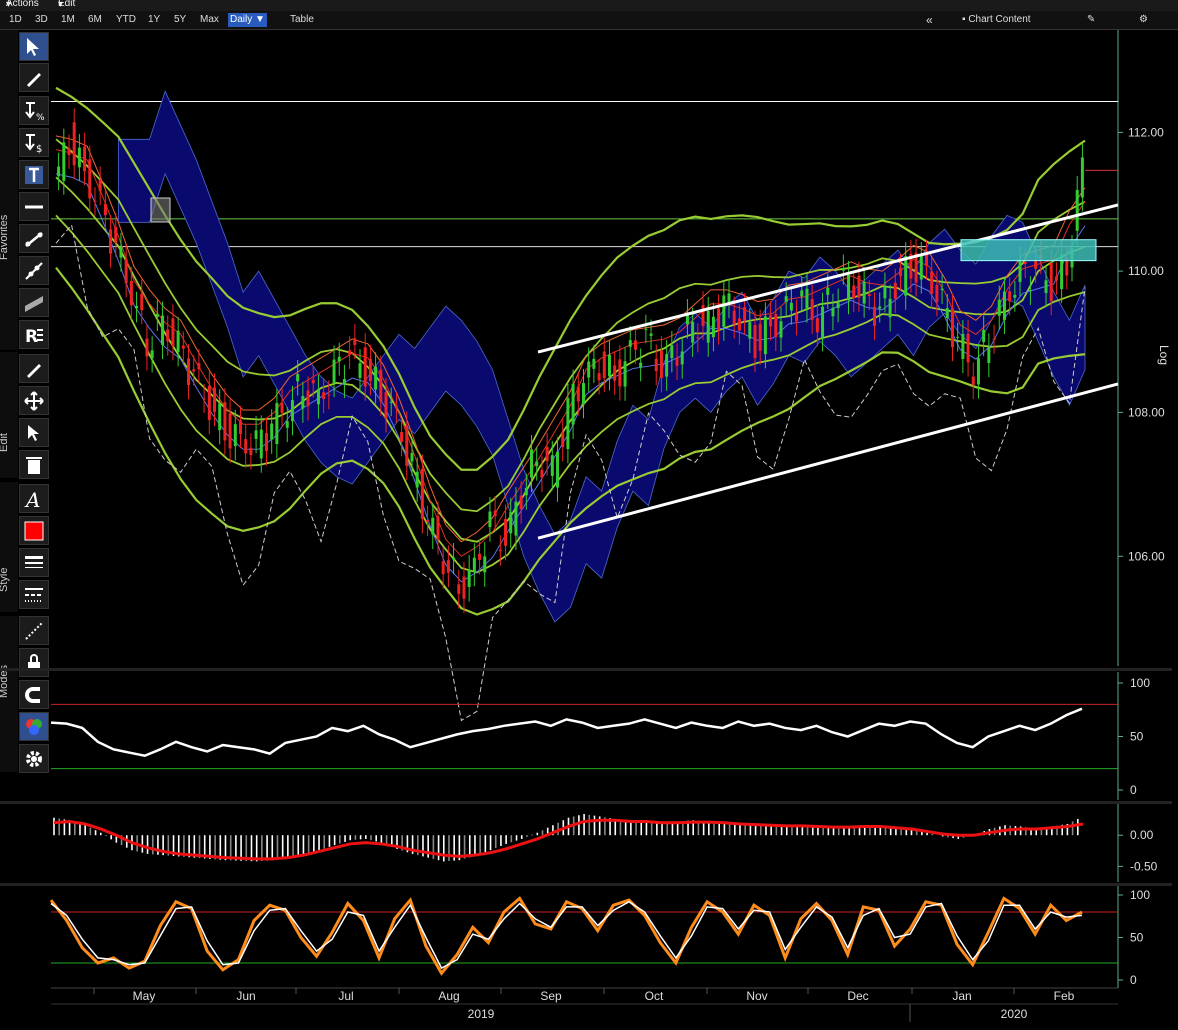  What do you see at coordinates (1134, 937) in the screenshot?
I see `stochastic-axis-ticks: 0 50 100` at bounding box center [1134, 937].